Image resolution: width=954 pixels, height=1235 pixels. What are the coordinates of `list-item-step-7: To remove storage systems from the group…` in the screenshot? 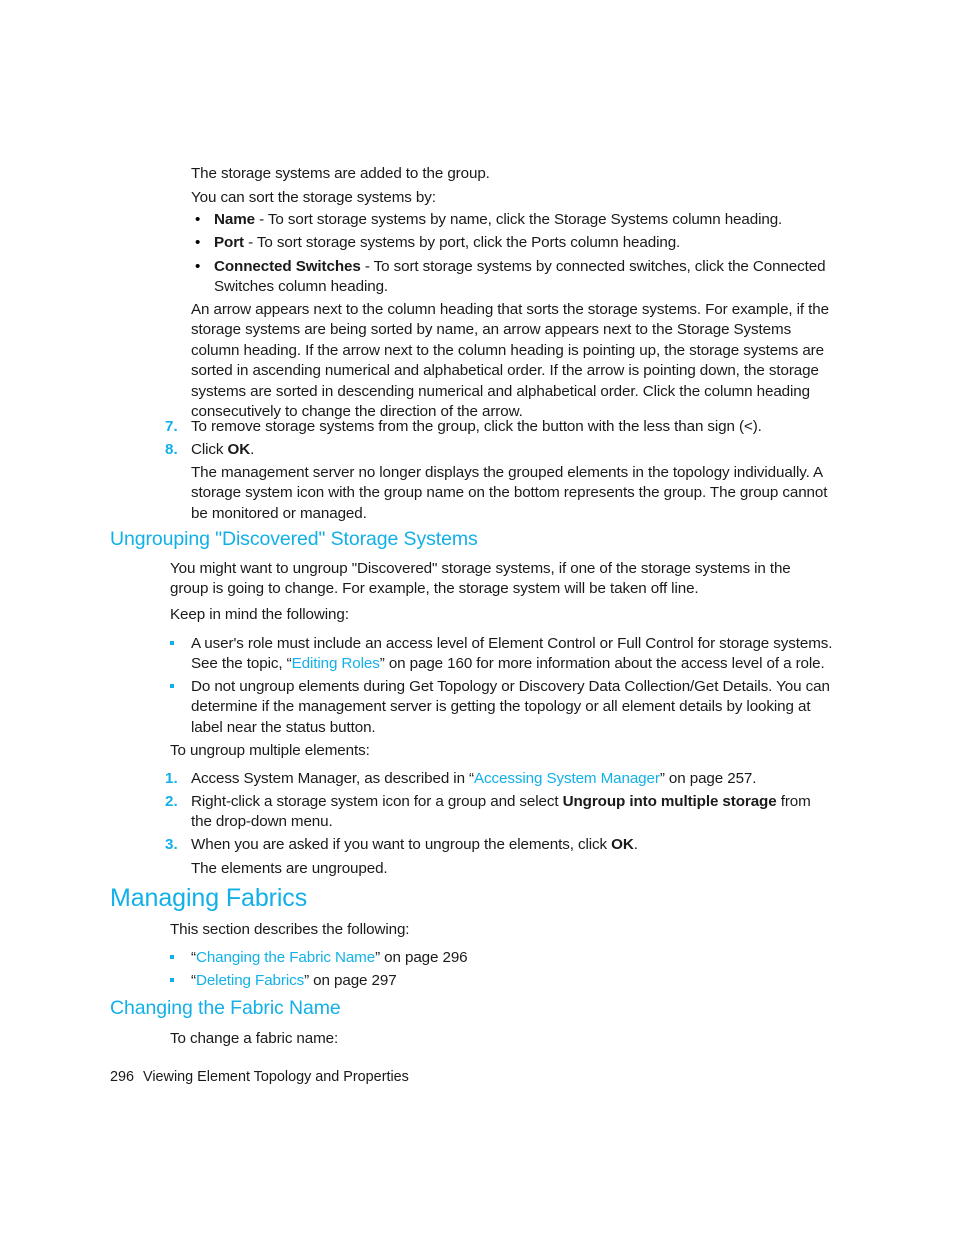 It's located at (476, 426).